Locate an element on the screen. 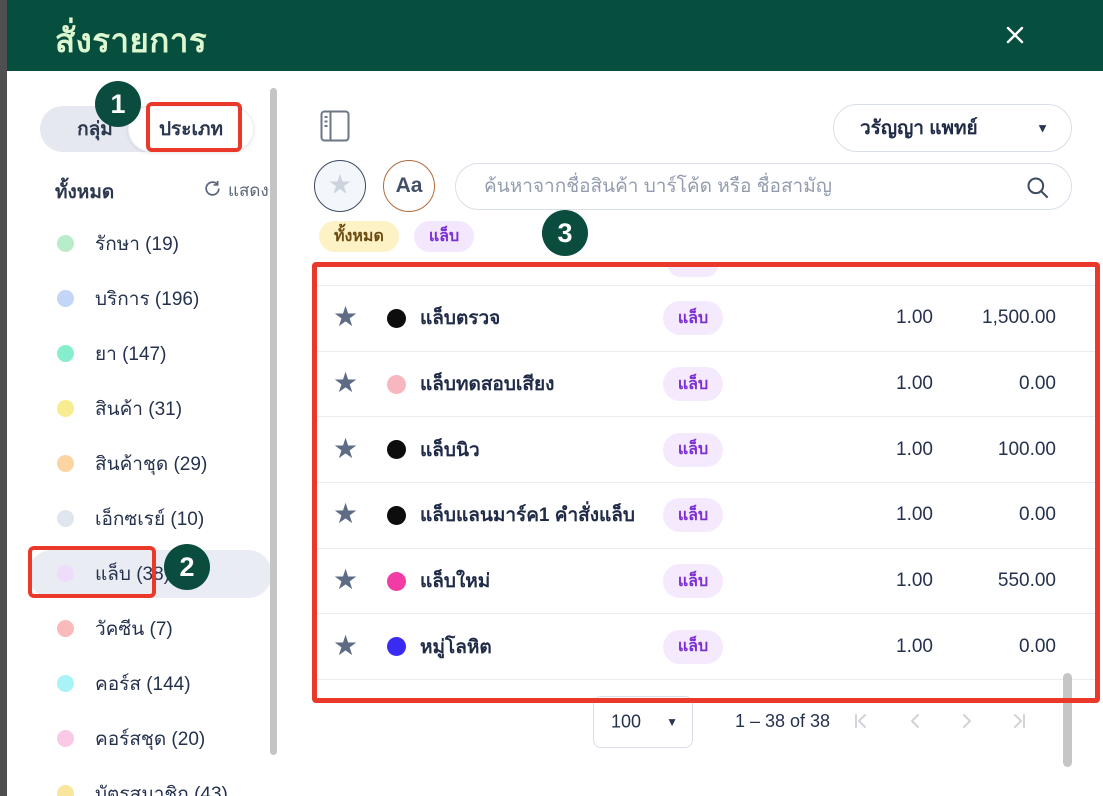 This screenshot has height=796, width=1103. show-refresh-button: แสดง is located at coordinates (236, 190).